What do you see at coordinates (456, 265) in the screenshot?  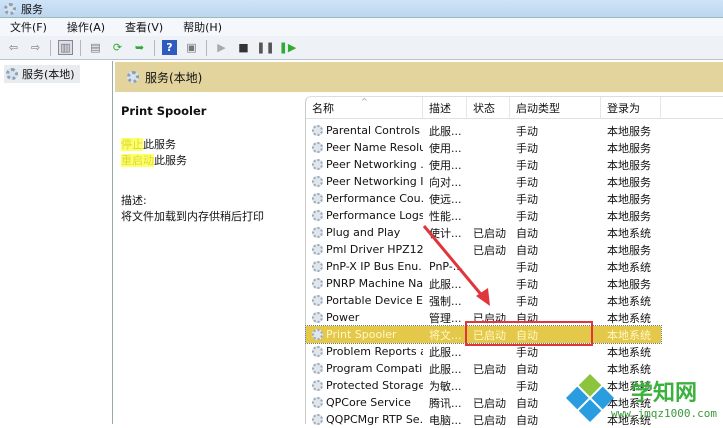 I see `red-arrow` at bounding box center [456, 265].